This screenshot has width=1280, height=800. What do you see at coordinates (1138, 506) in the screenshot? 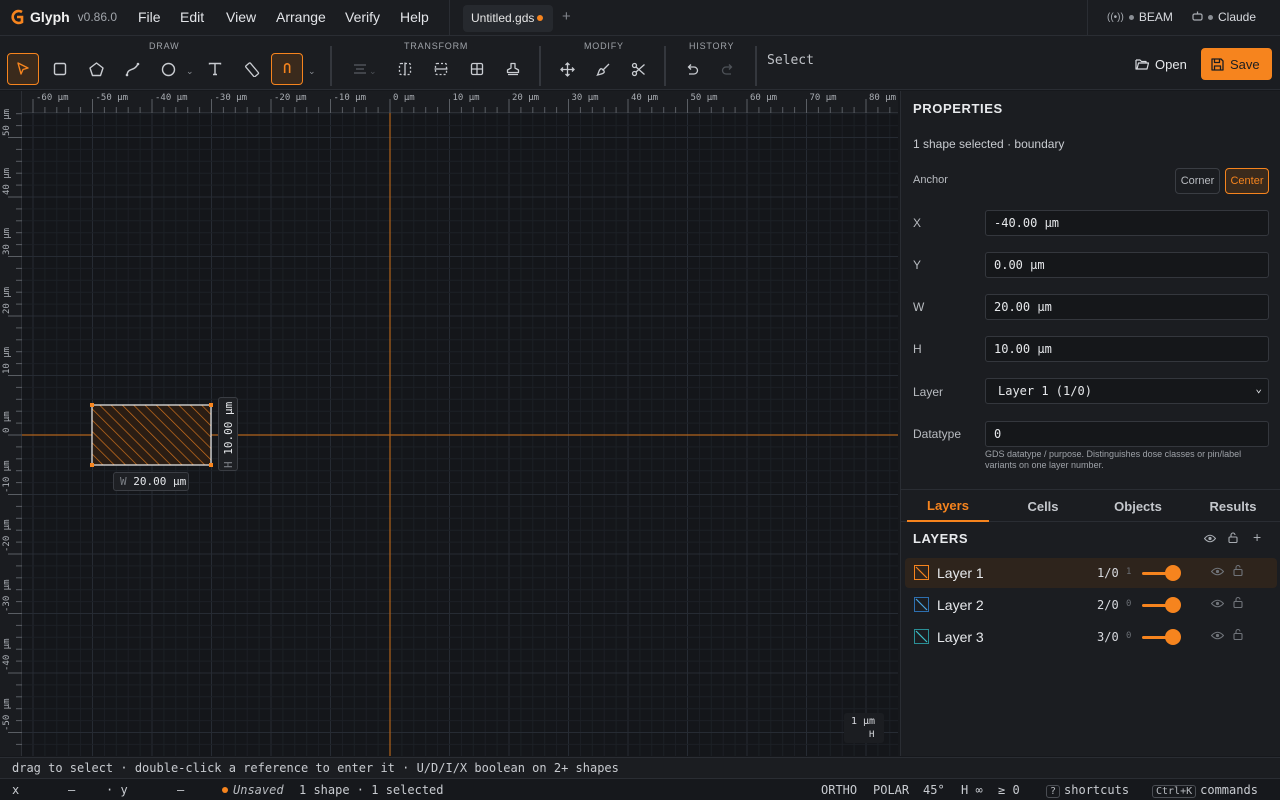
I see `tab-objects: Objects` at bounding box center [1138, 506].